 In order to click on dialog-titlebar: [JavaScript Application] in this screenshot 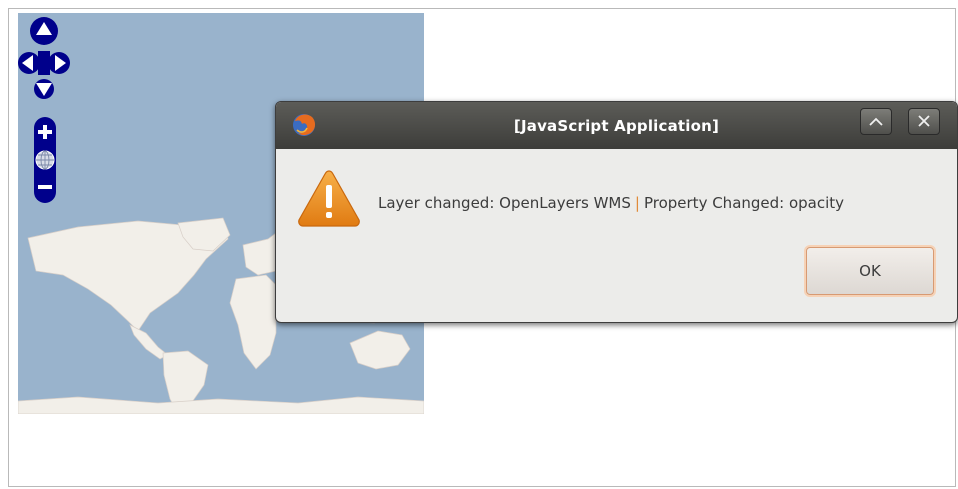, I will do `click(616, 125)`.